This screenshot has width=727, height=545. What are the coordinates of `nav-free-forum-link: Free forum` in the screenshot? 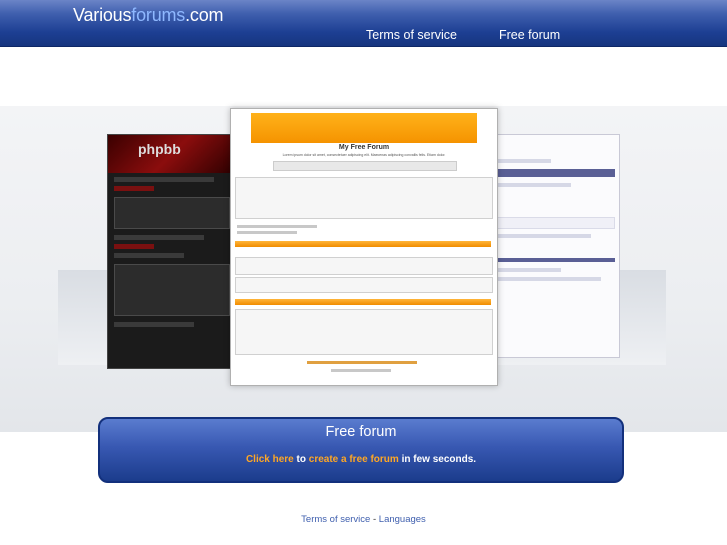 It's located at (529, 35).